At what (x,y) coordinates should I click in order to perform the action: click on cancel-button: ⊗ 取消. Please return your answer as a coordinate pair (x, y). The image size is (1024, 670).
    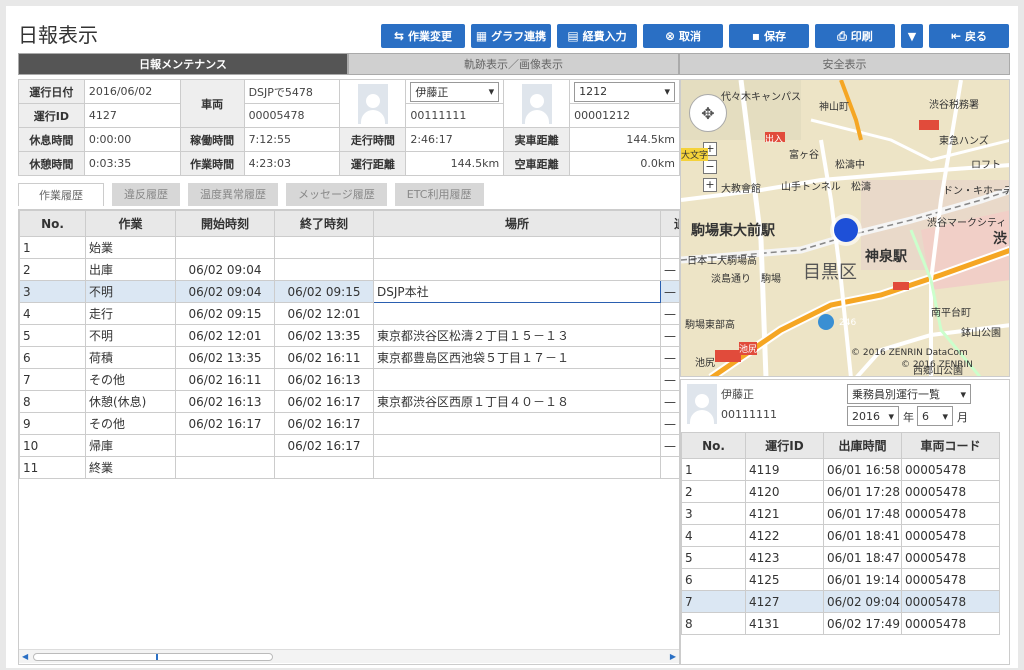
    Looking at the image, I should click on (683, 36).